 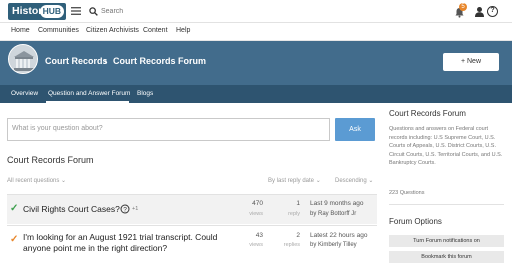 I want to click on help-icon: ?, so click(x=492, y=11).